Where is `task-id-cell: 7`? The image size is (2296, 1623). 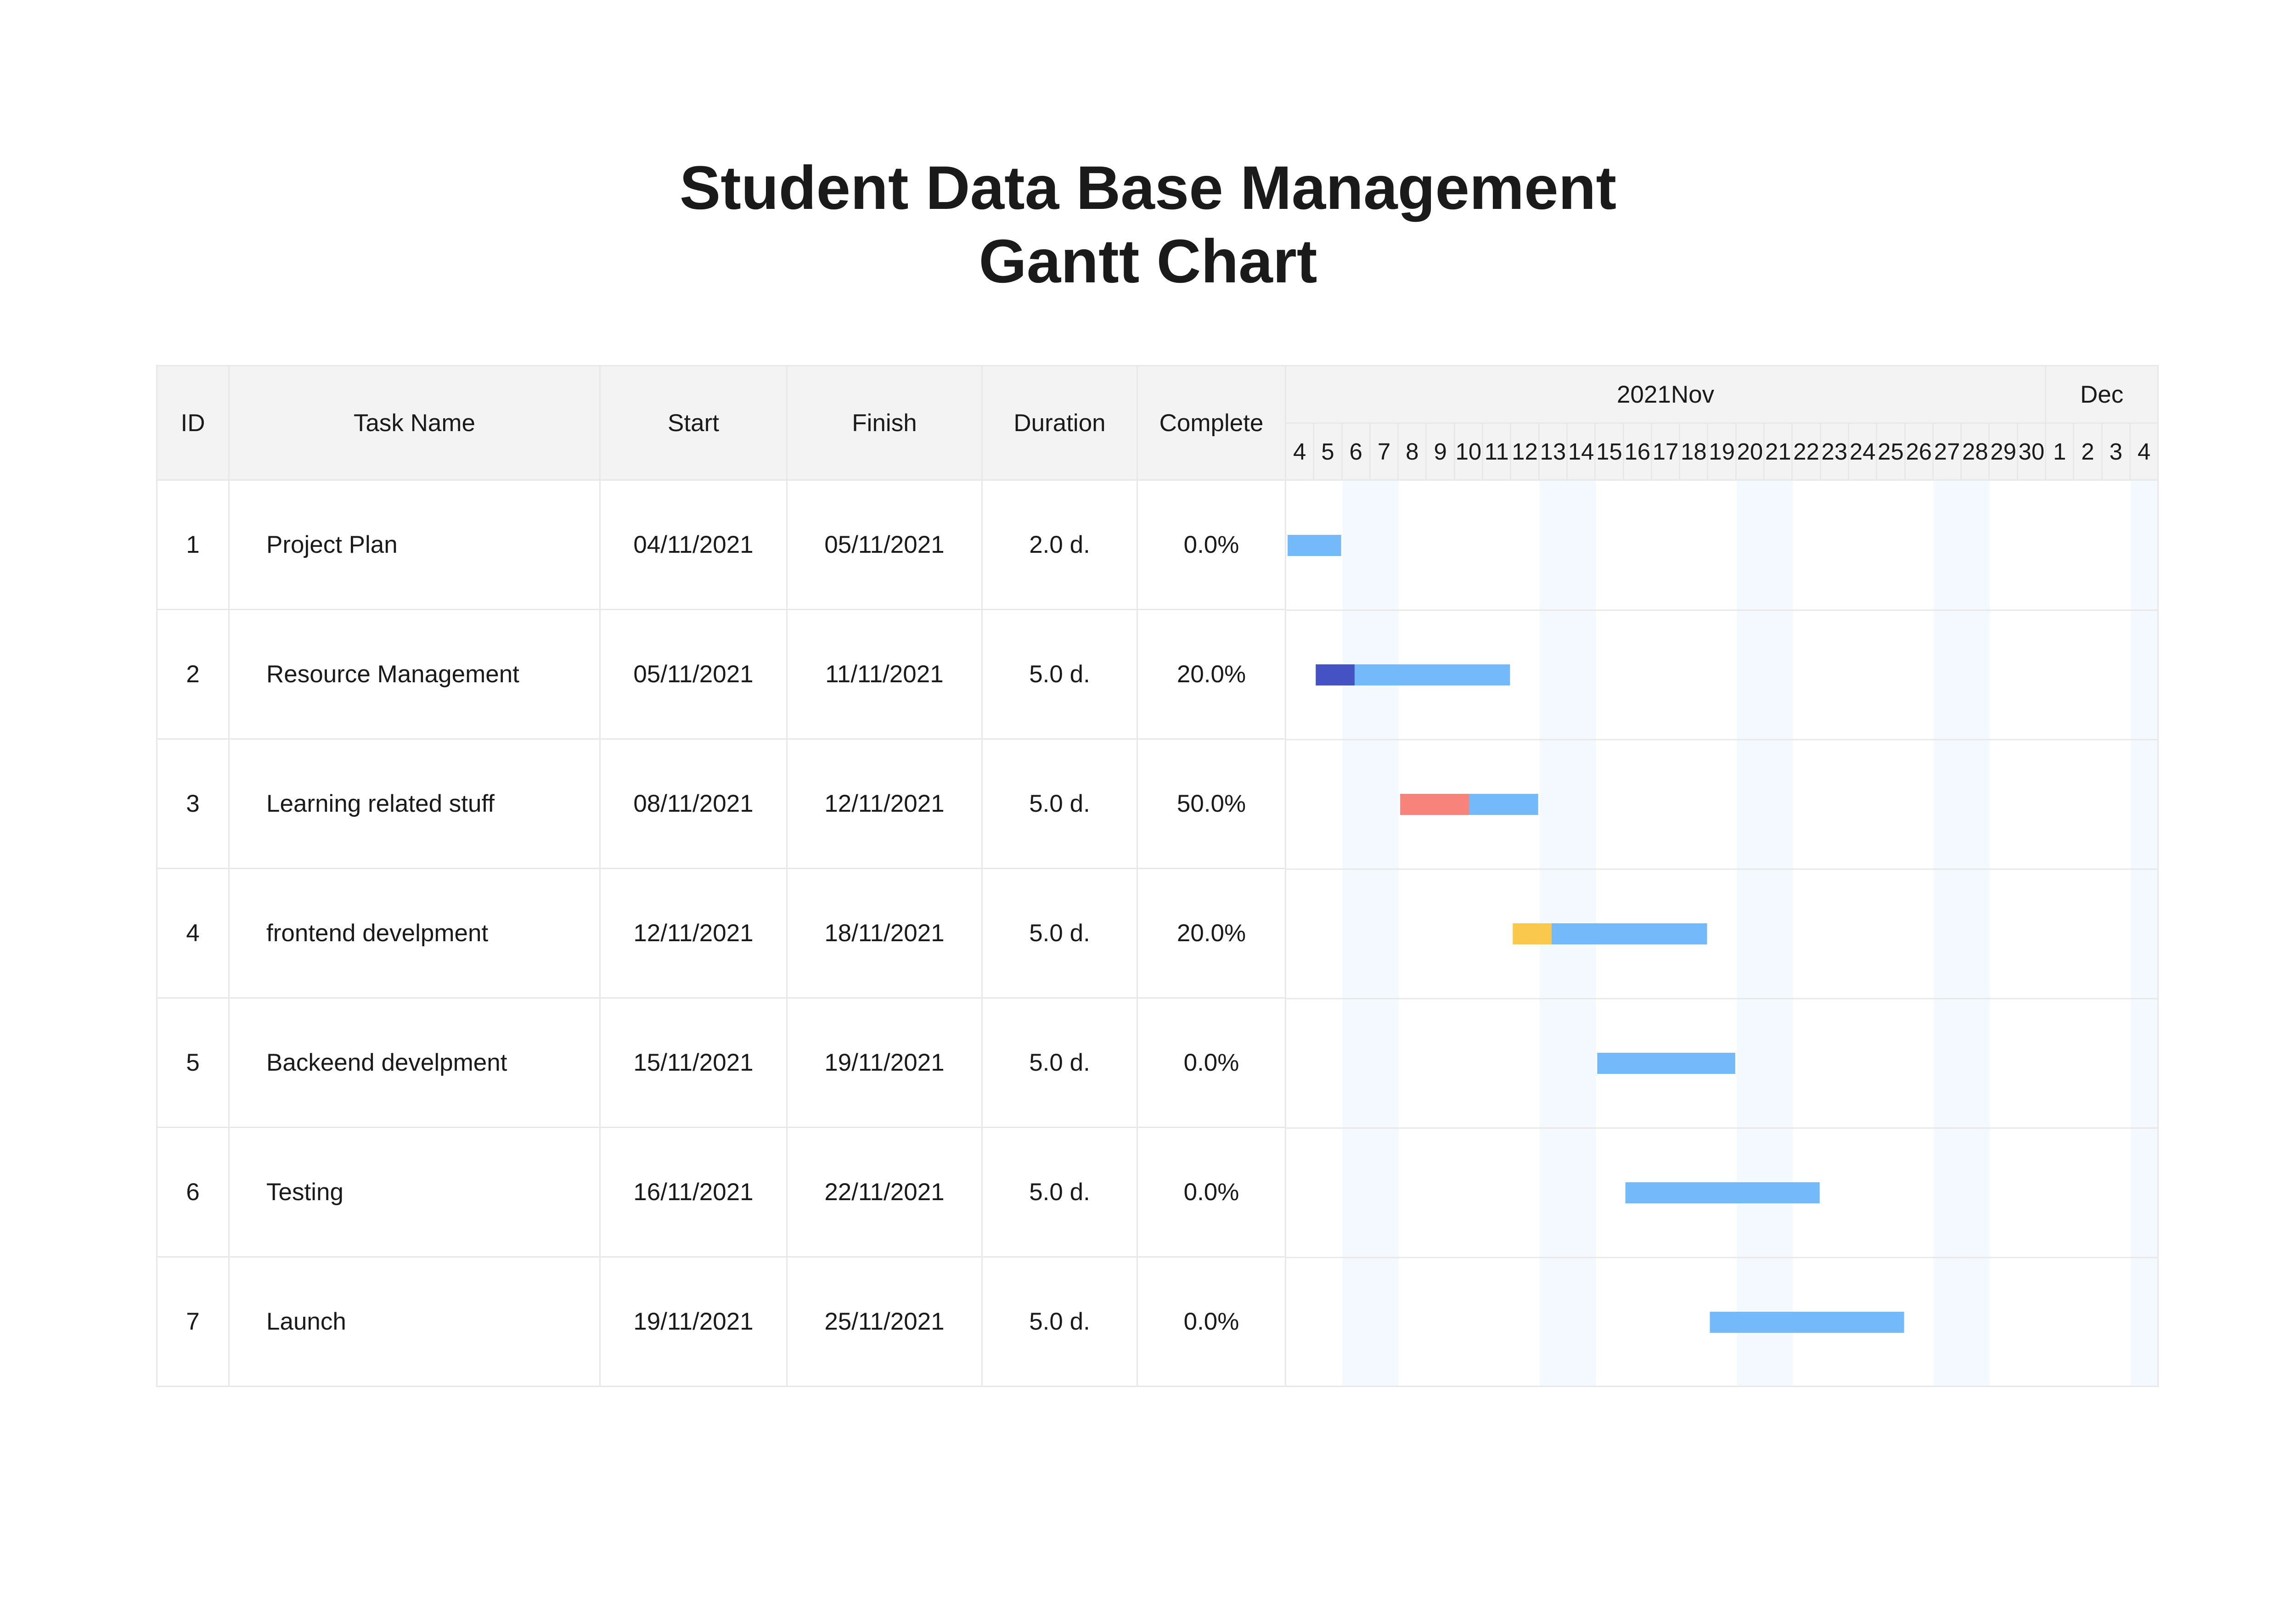
task-id-cell: 7 is located at coordinates (193, 1321).